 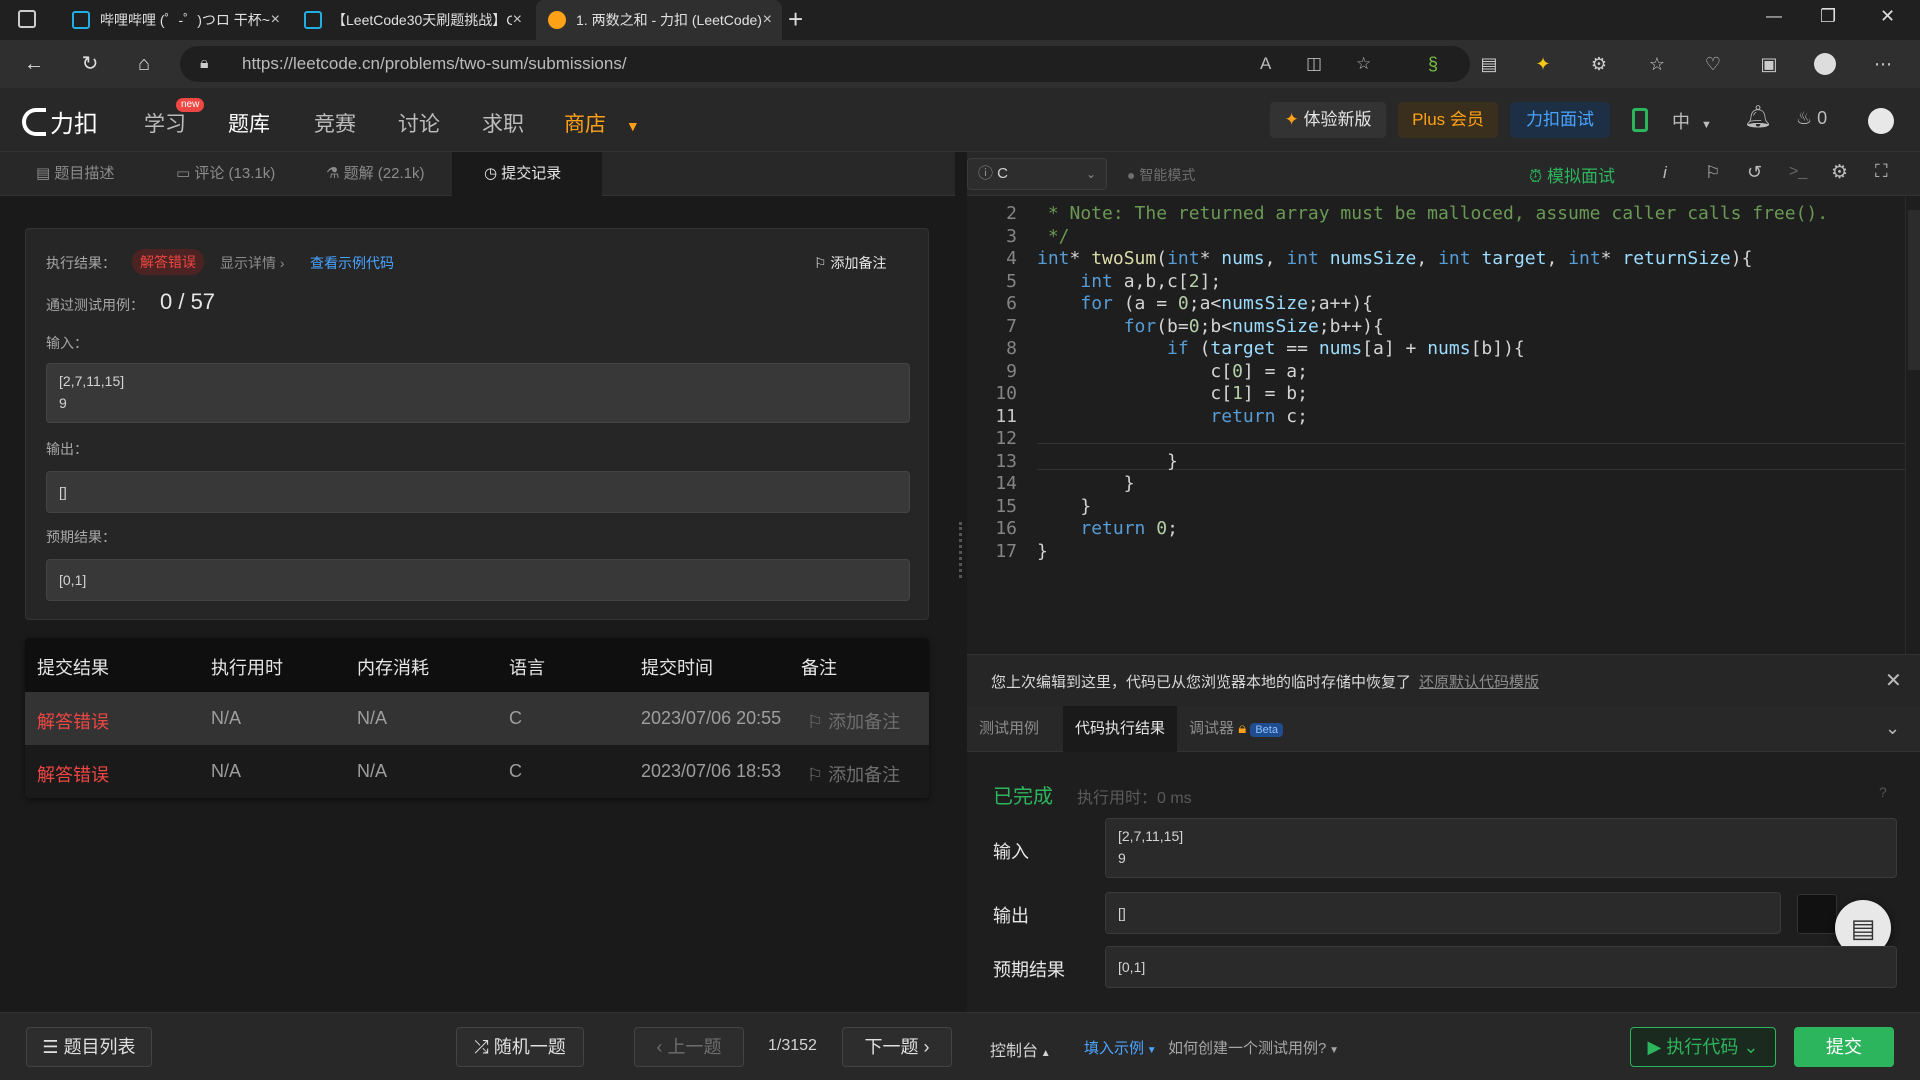 I want to click on button-label: 随机一题, so click(x=529, y=1047).